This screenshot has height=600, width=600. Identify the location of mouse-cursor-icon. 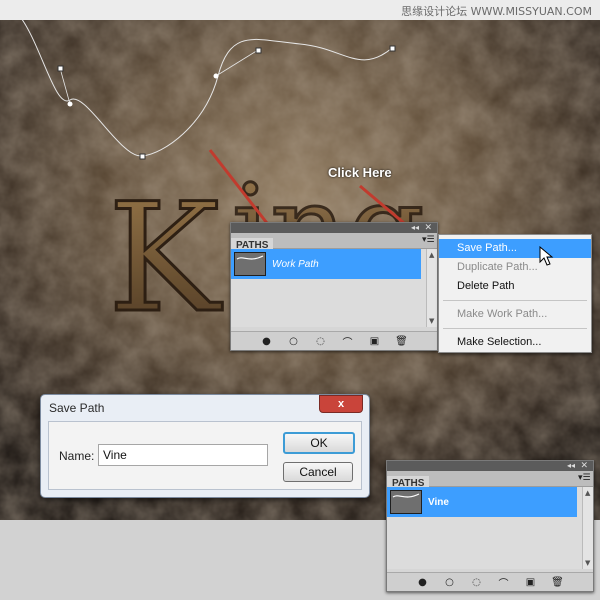
(546, 256).